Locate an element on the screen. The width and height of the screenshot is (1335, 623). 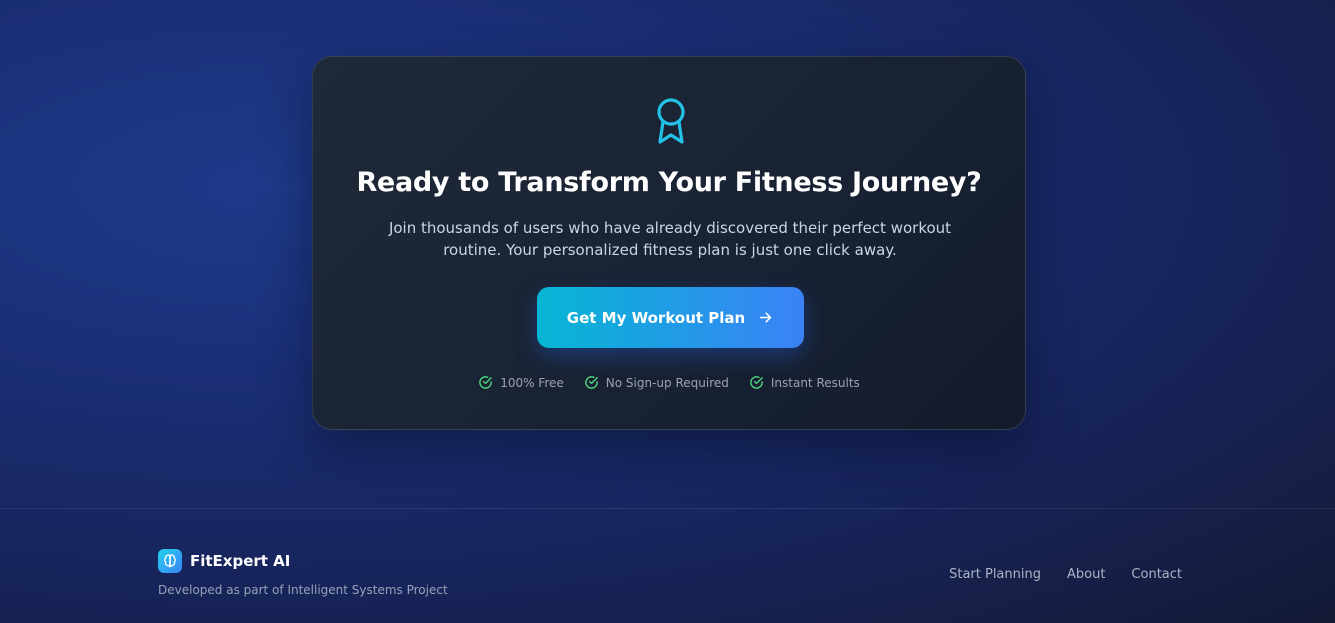
brain-icon is located at coordinates (170, 561).